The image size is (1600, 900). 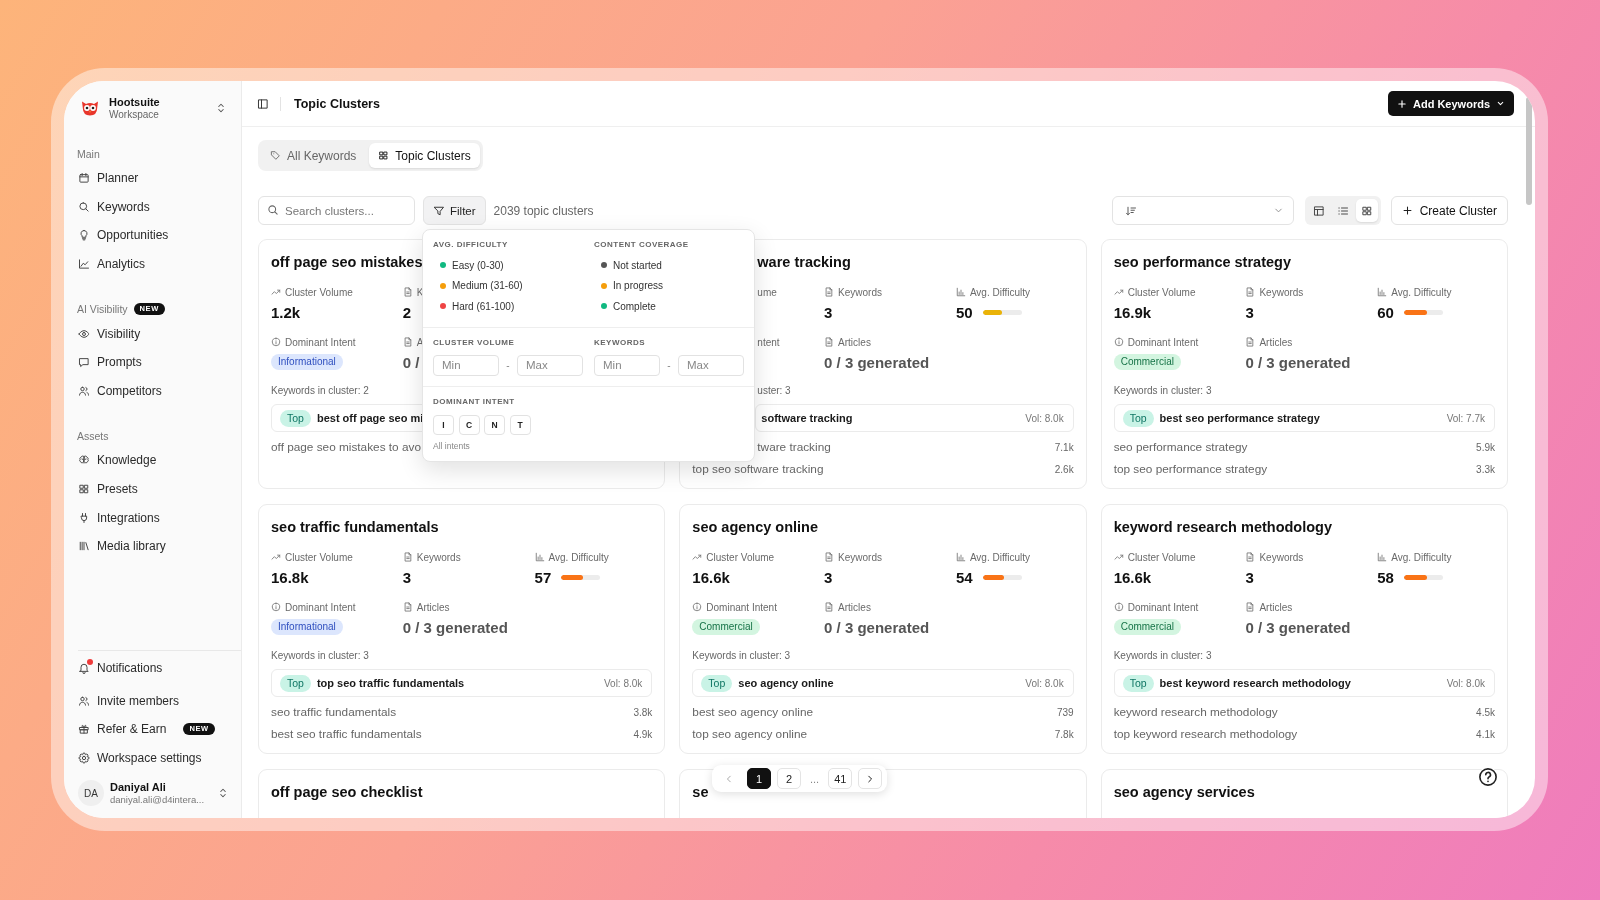 What do you see at coordinates (481, 285) in the screenshot?
I see `filter-option: Medium (31-60)` at bounding box center [481, 285].